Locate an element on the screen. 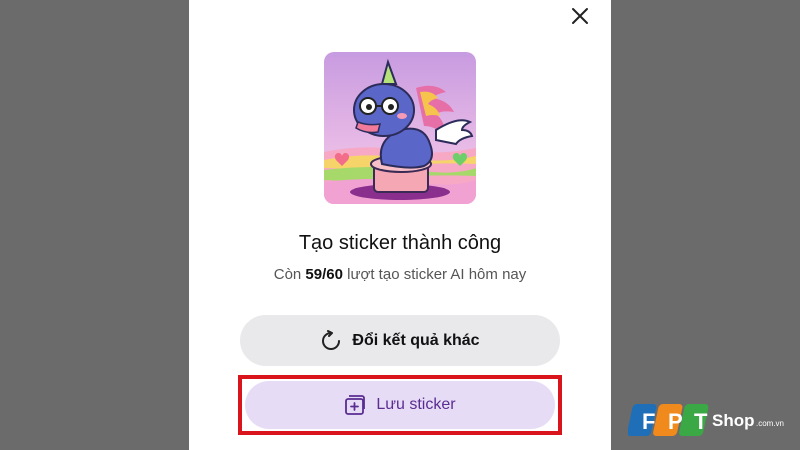 The image size is (800, 450). close-button is located at coordinates (580, 16).